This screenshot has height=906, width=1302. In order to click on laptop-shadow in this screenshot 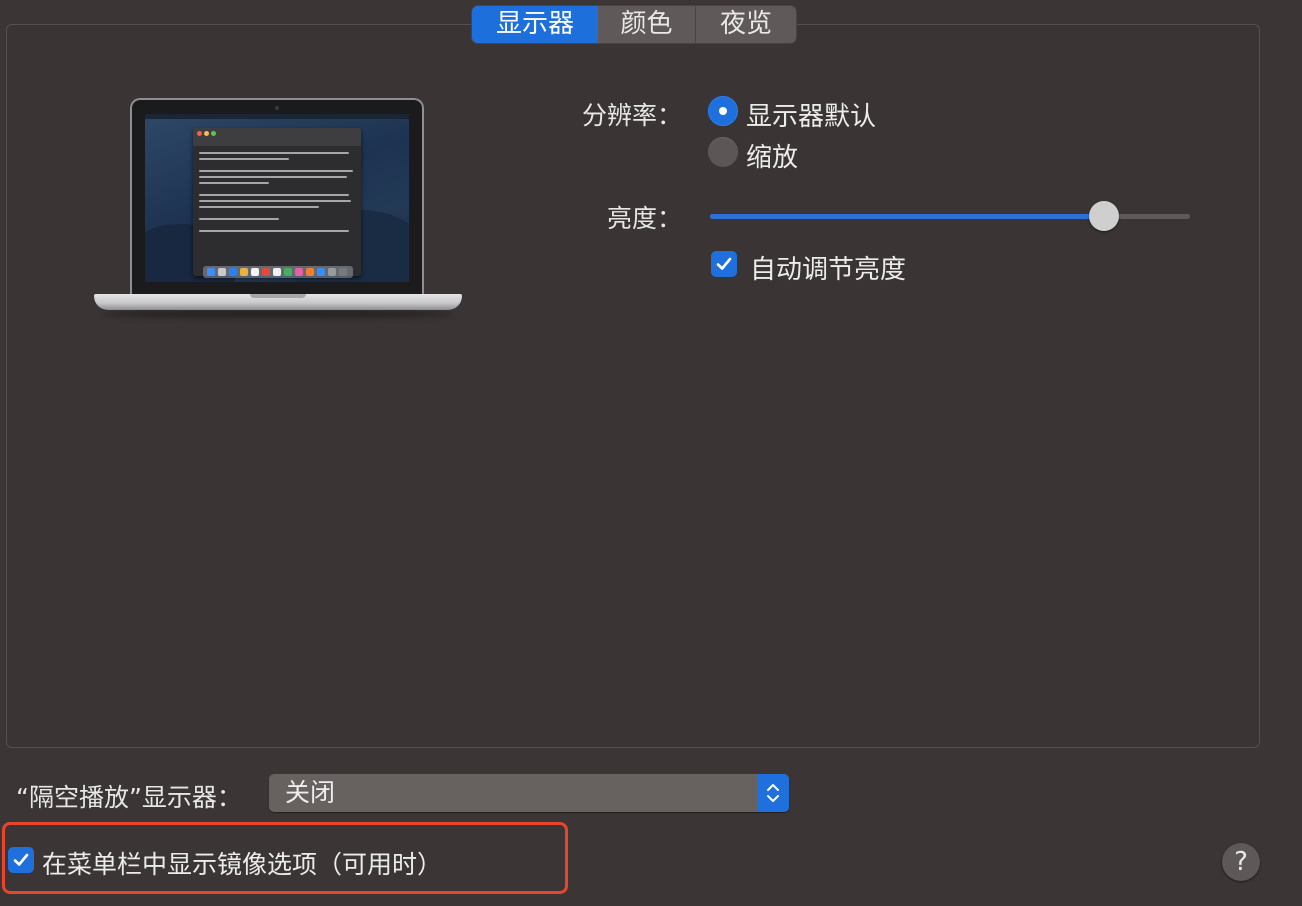, I will do `click(278, 314)`.